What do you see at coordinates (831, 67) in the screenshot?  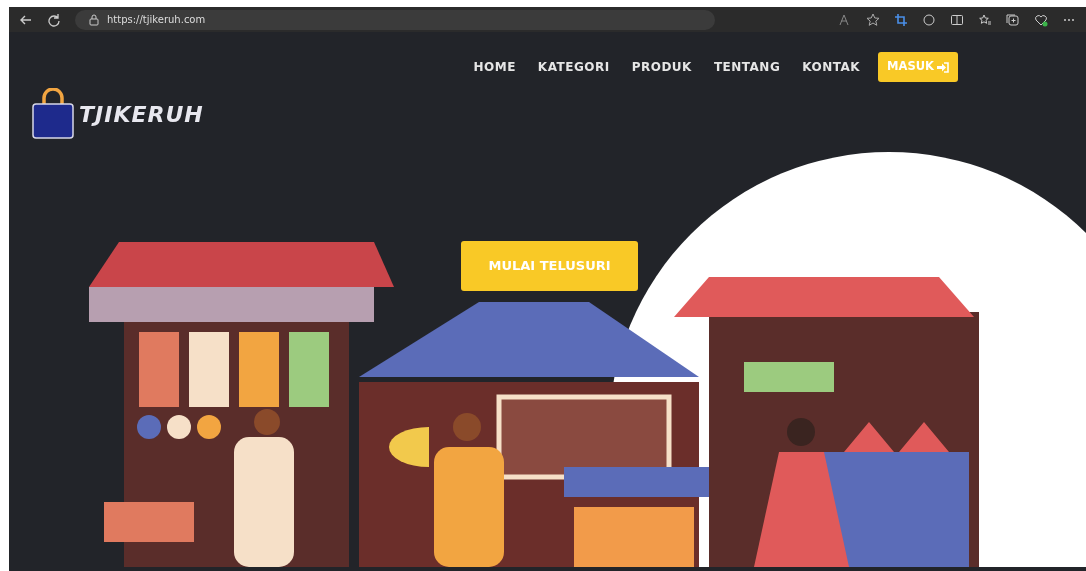 I see `nav-link: KONTAK` at bounding box center [831, 67].